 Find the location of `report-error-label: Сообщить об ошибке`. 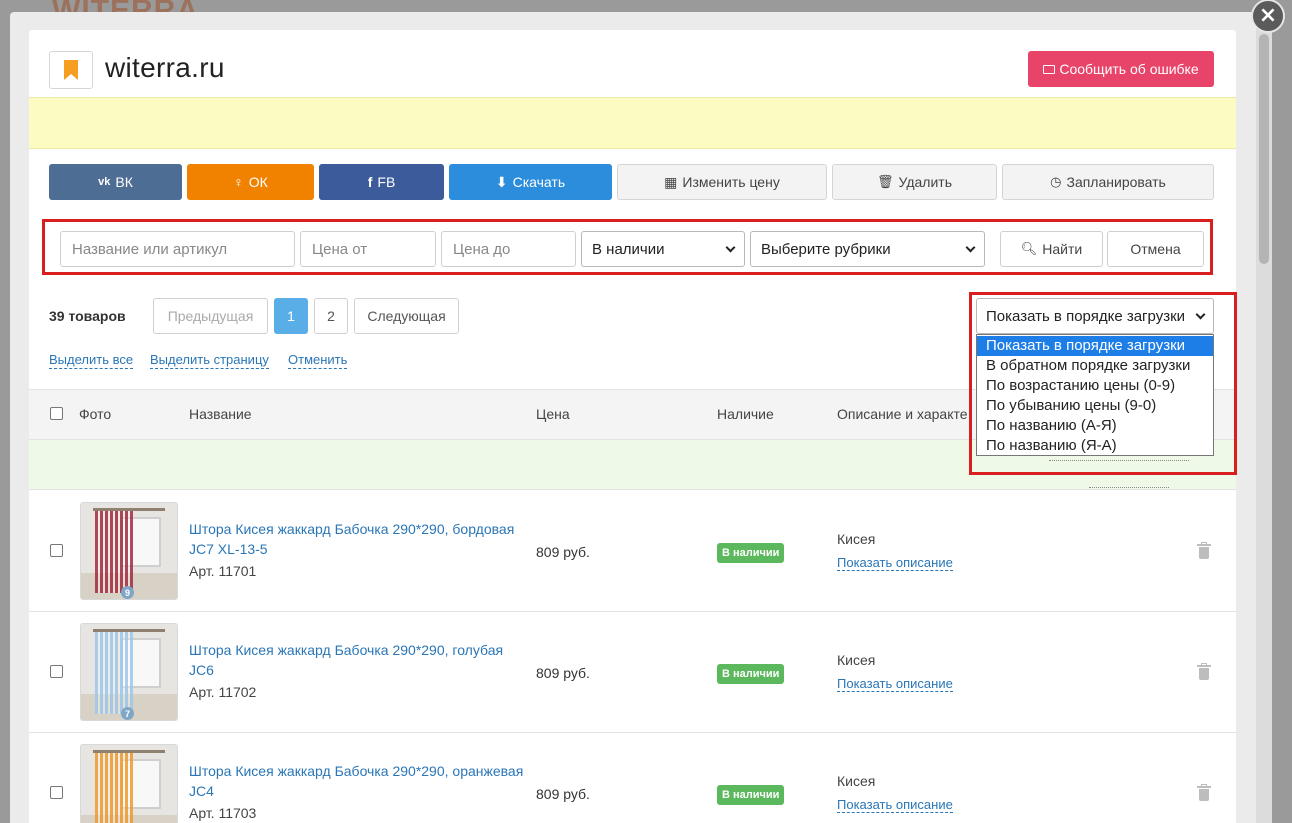

report-error-label: Сообщить об ошибке is located at coordinates (1129, 69).